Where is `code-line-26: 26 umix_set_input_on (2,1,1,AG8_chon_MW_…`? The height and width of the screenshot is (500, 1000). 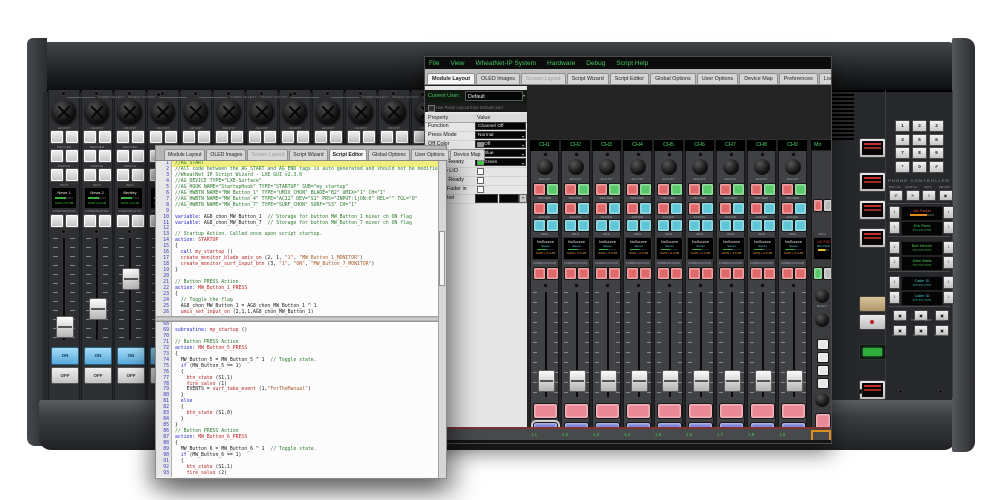 code-line-26: 26 umix_set_input_on (2,1,1,AG8_chon_MW_… is located at coordinates (297, 312).